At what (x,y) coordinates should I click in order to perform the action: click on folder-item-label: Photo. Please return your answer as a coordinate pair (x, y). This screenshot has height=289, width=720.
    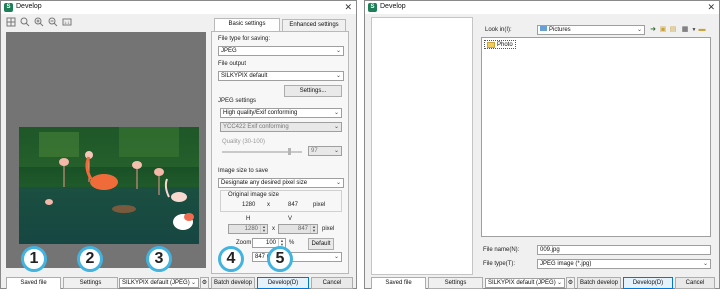
    Looking at the image, I should click on (505, 44).